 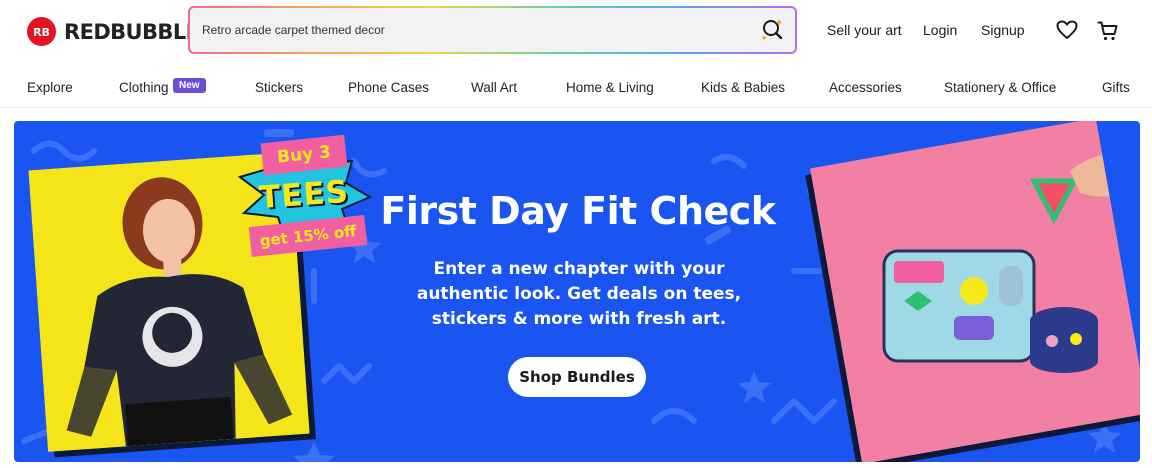 What do you see at coordinates (865, 87) in the screenshot?
I see `nav-item-accessories: Accessories` at bounding box center [865, 87].